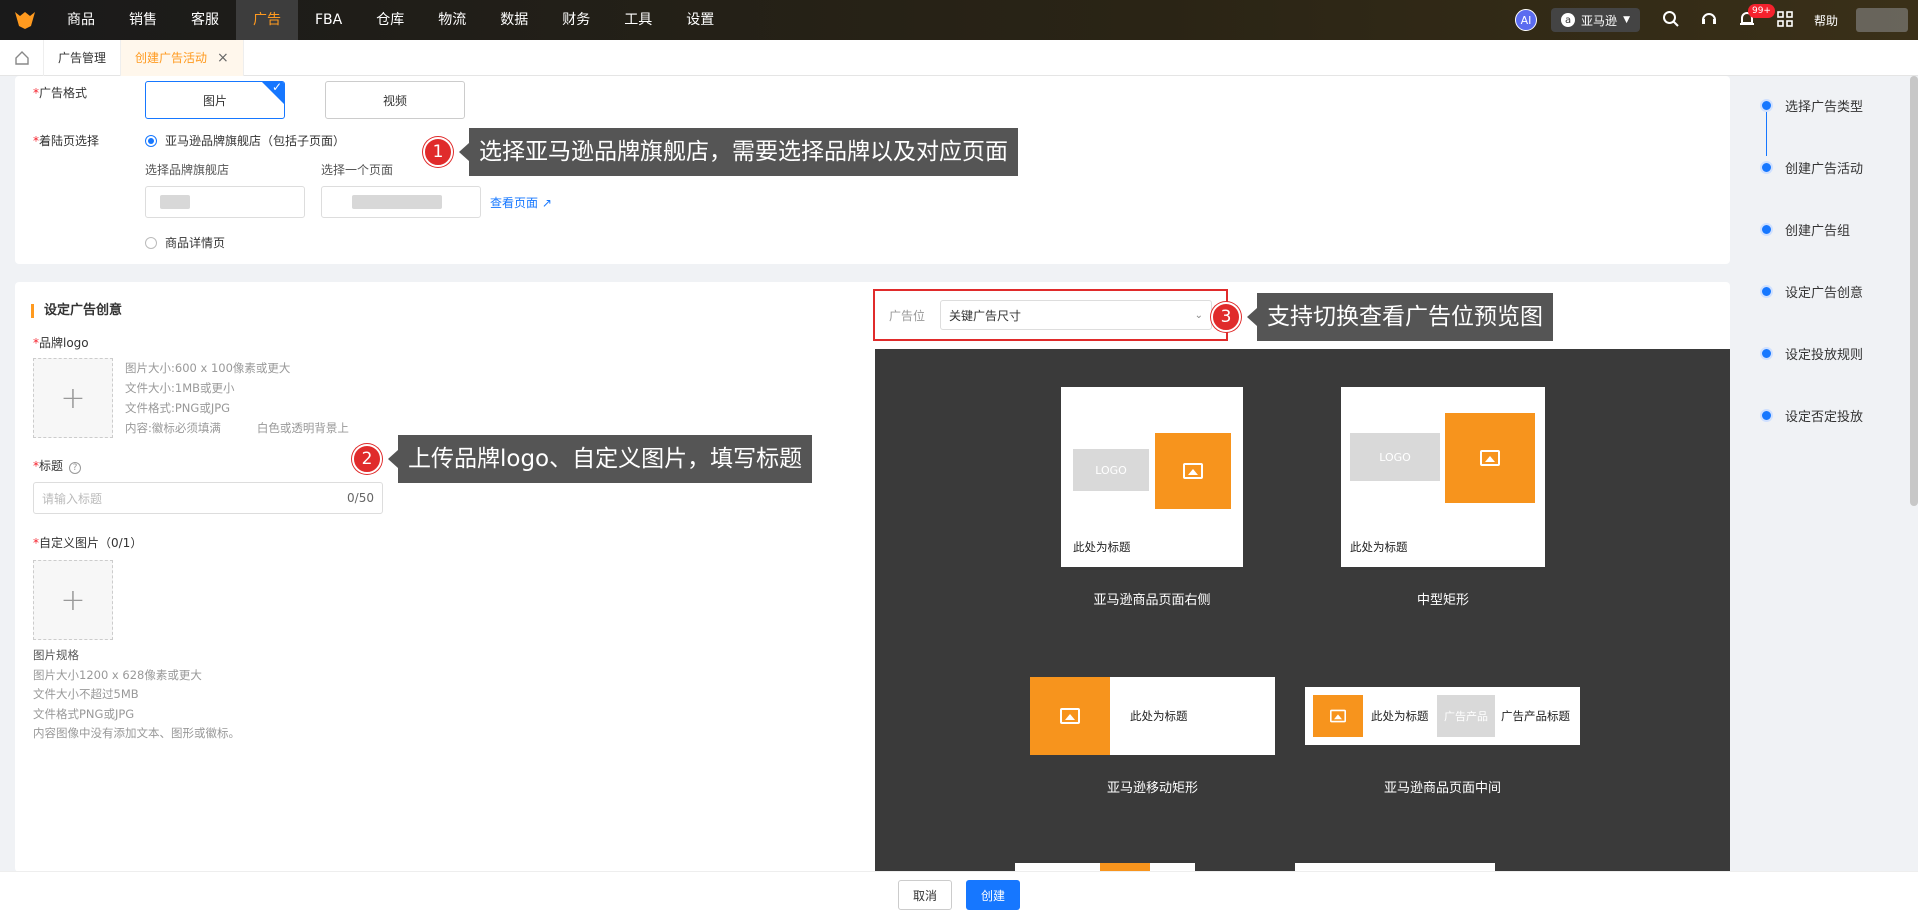 This screenshot has width=1918, height=916. I want to click on create-button: 创建, so click(993, 895).